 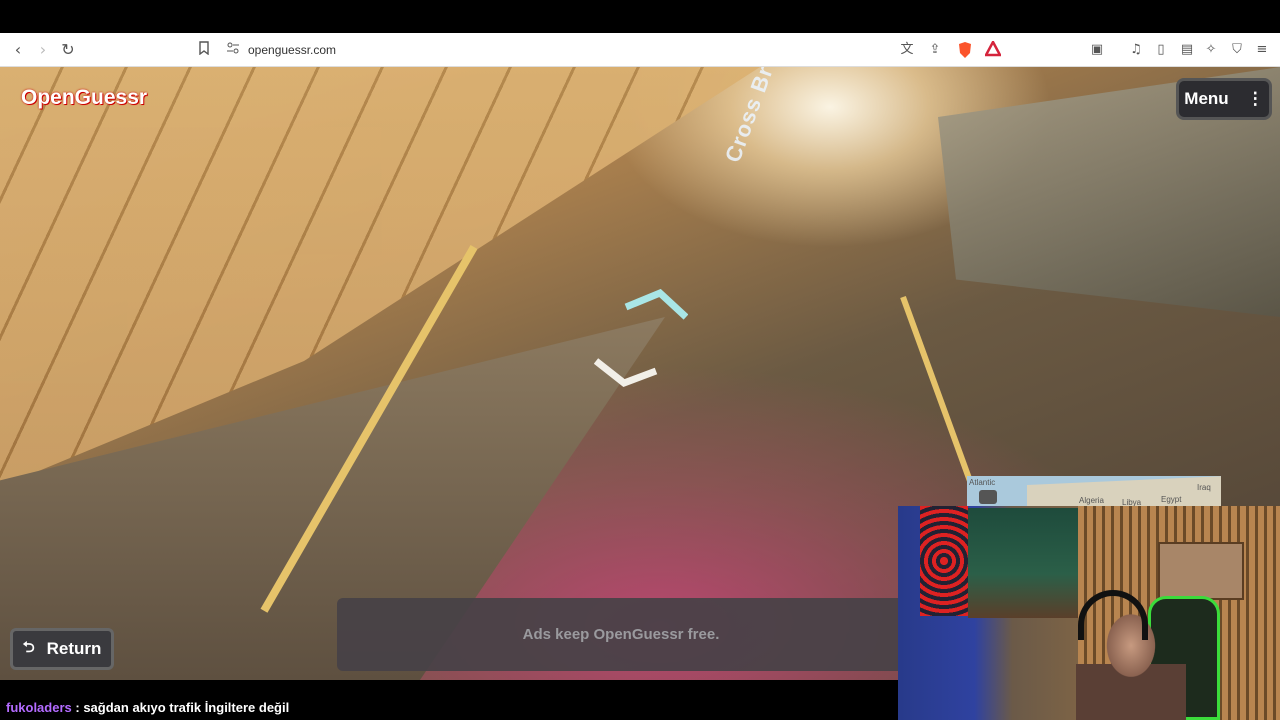 I want to click on url-text: openguessr.com, so click(x=292, y=50).